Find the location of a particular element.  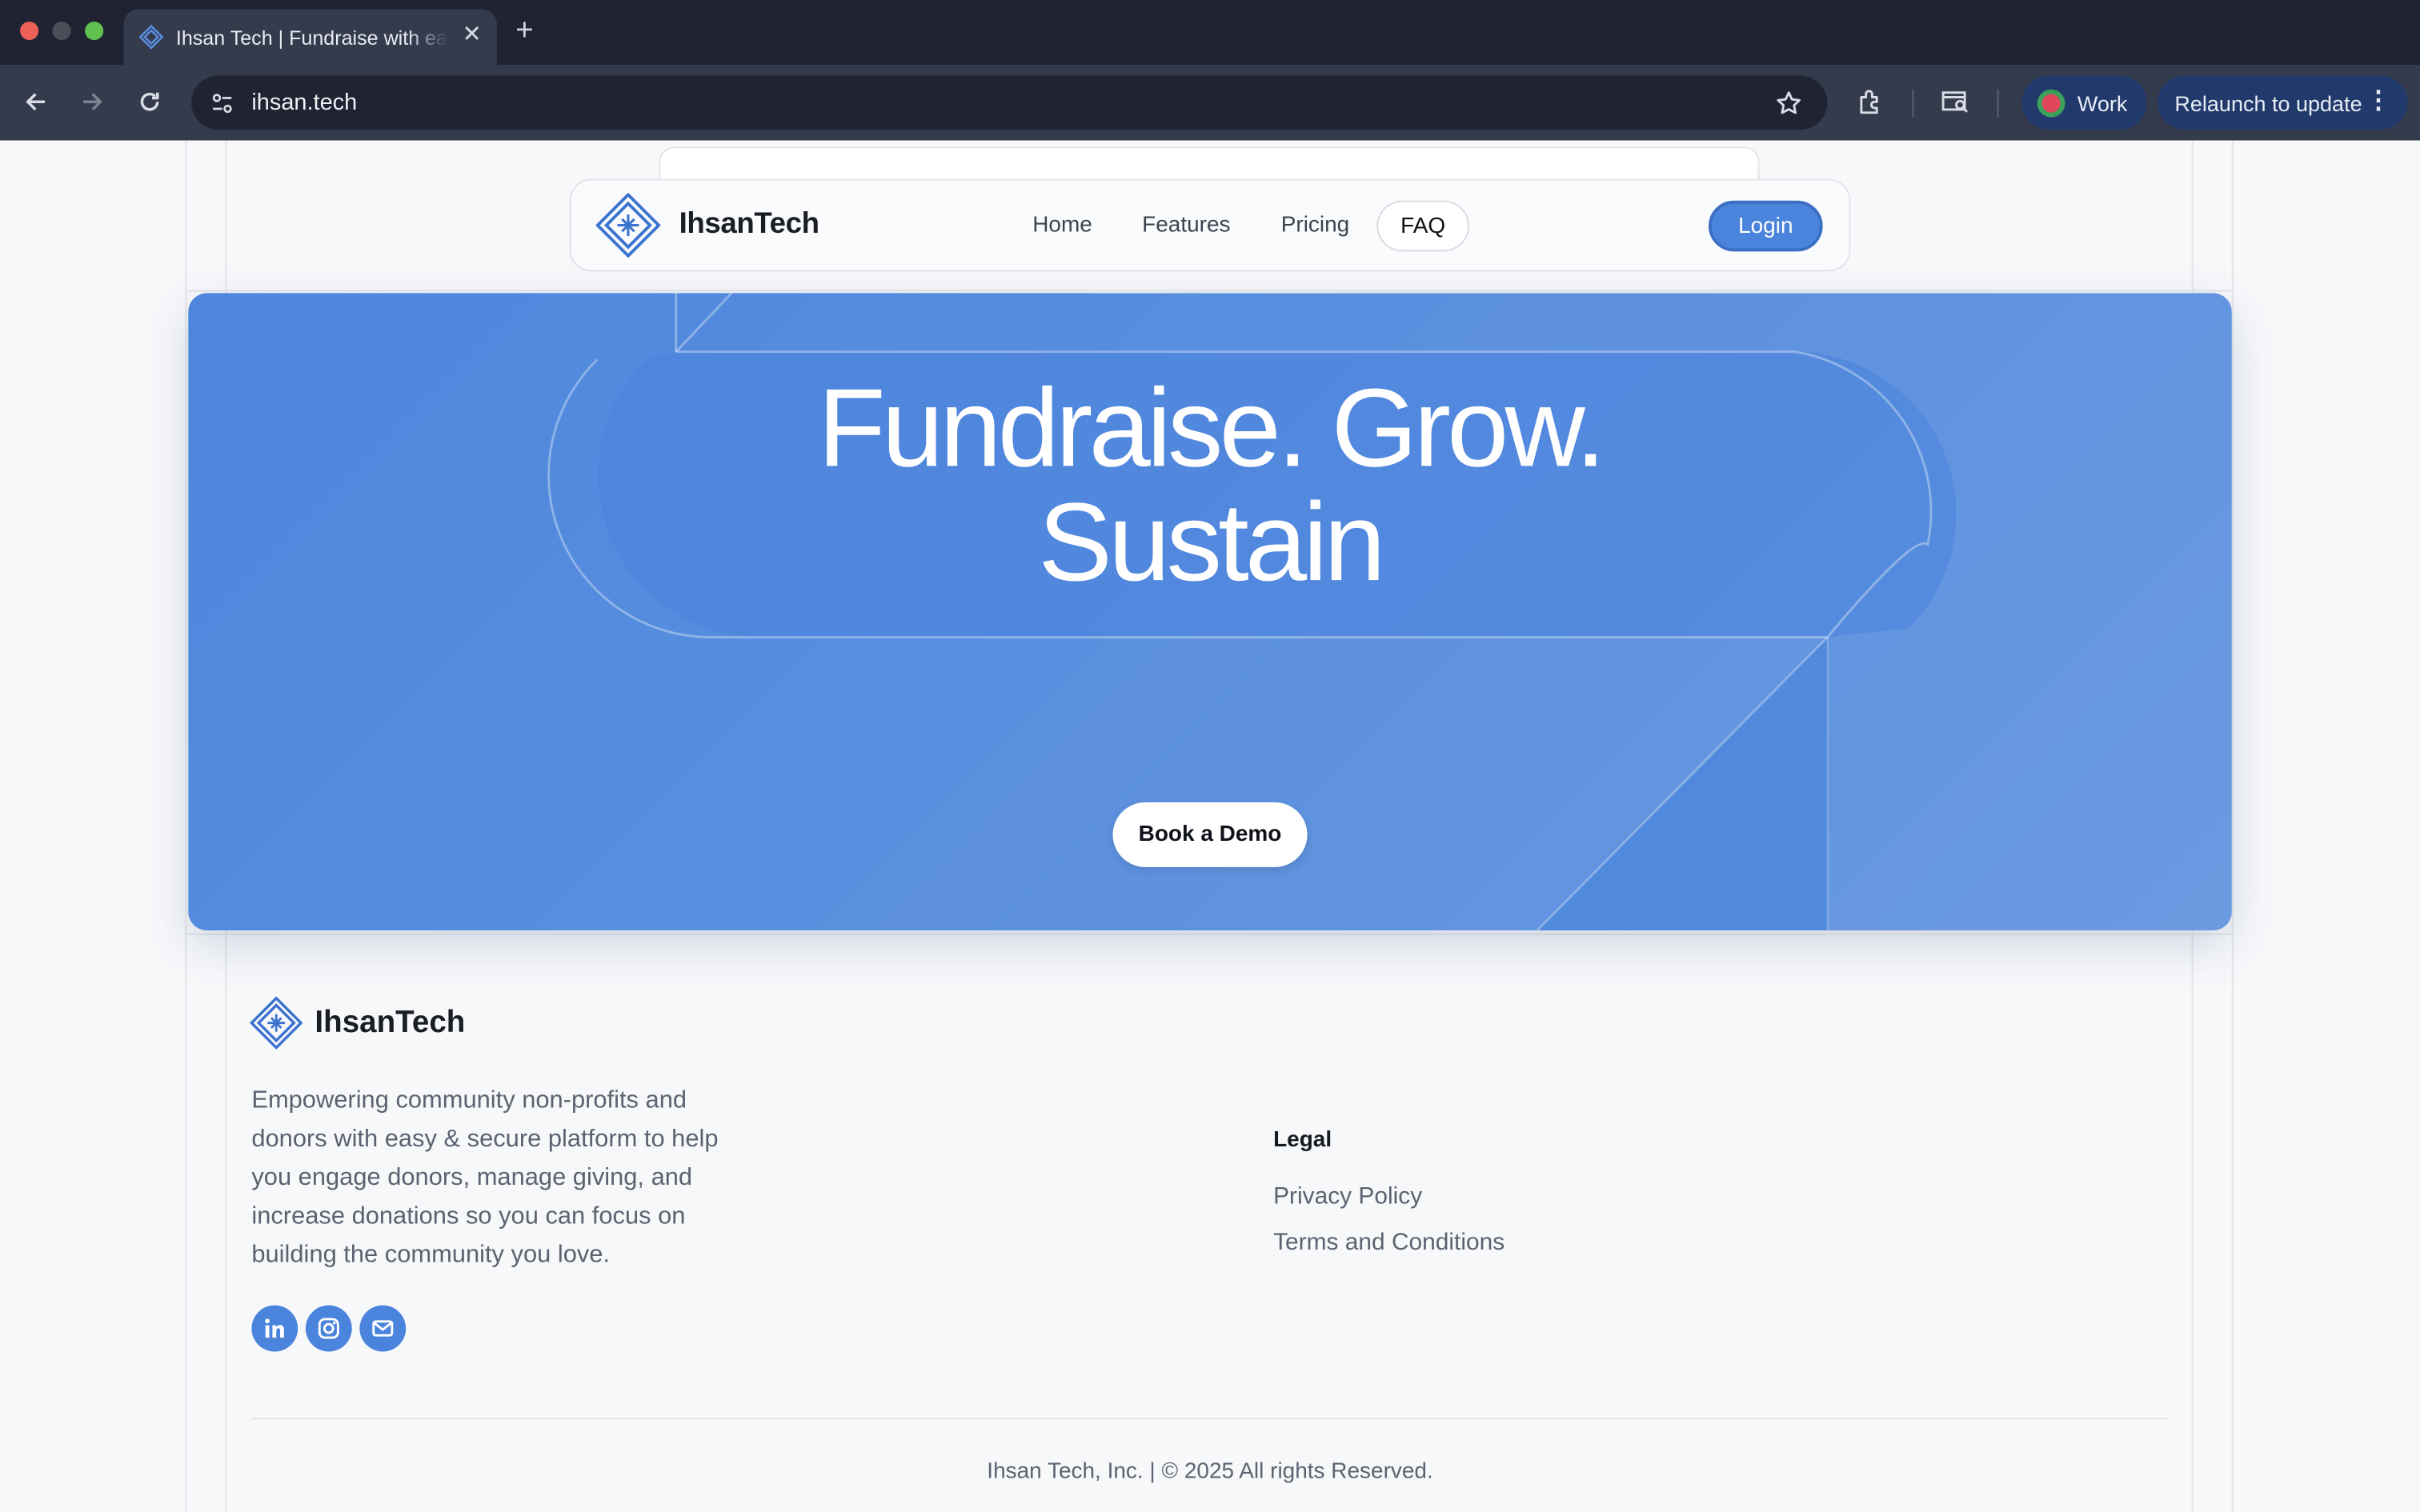

login-button: Login is located at coordinates (1765, 226).